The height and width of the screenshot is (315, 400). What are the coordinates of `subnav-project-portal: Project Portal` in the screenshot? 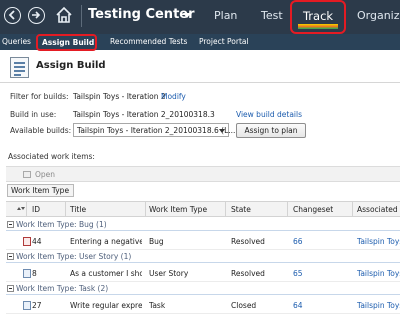 It's located at (224, 41).